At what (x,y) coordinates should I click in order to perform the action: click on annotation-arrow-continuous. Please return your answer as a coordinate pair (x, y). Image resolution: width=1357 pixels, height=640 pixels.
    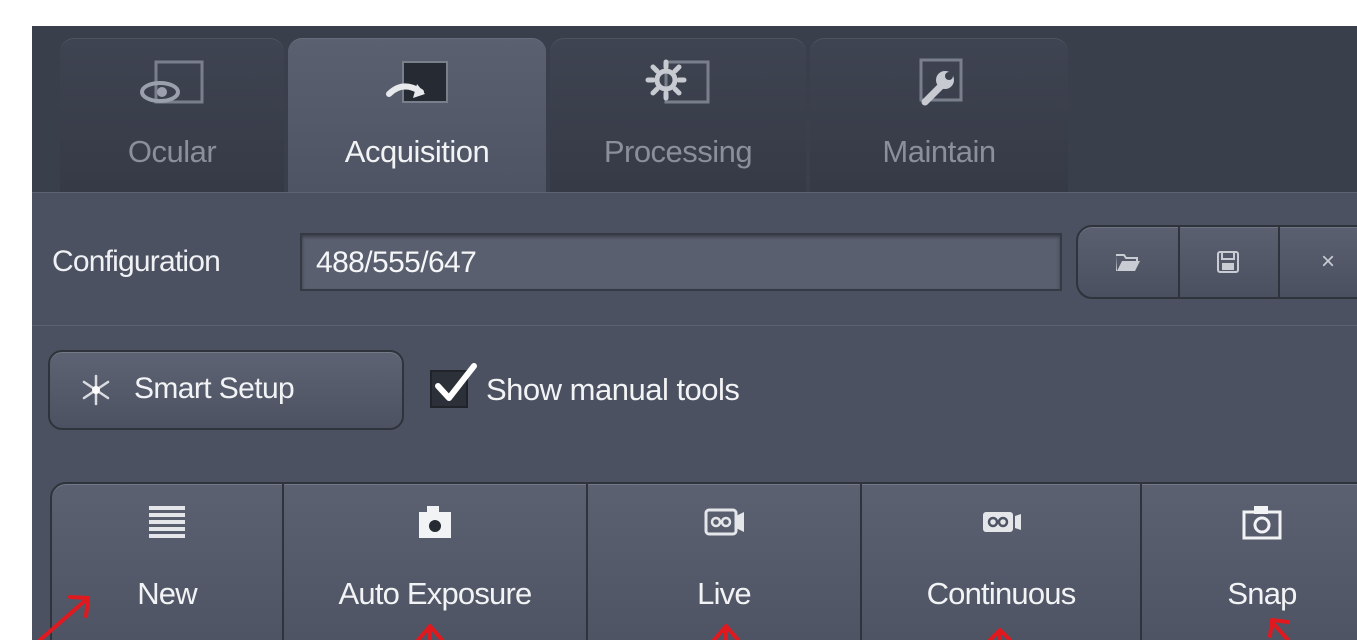
    Looking at the image, I should click on (1000, 634).